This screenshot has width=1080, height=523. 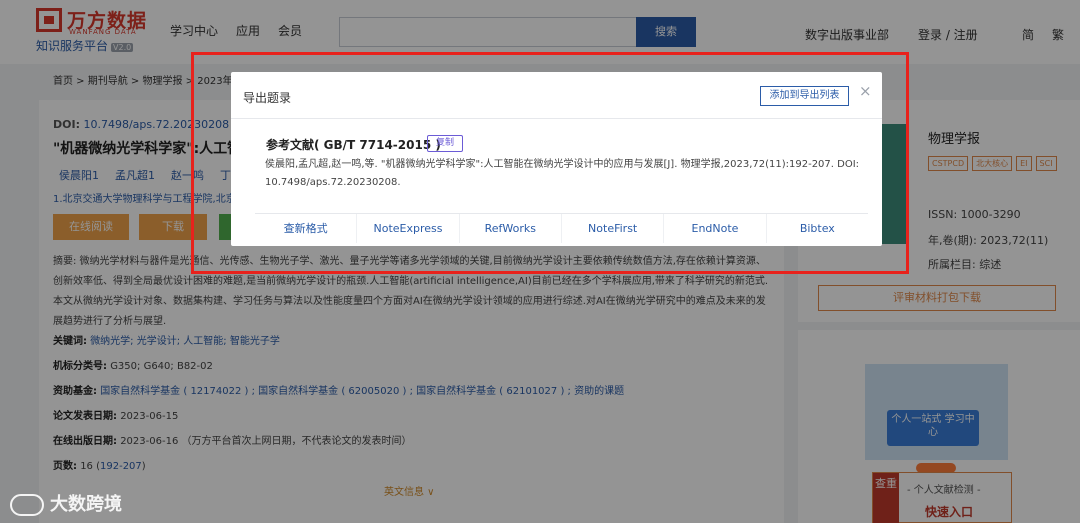 I want to click on watermark-logo-icon, so click(x=27, y=505).